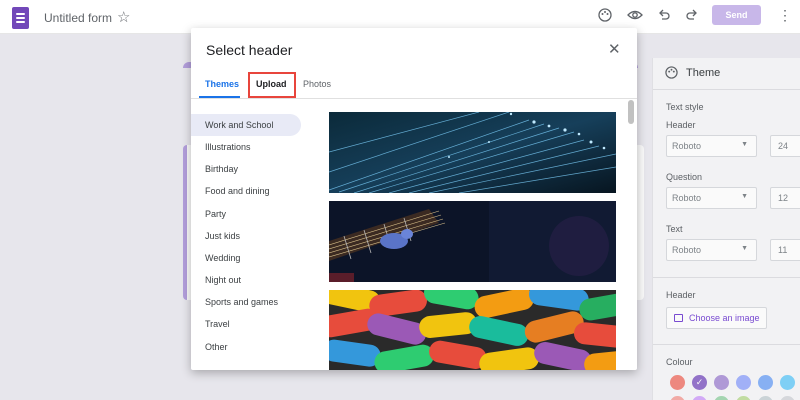 This screenshot has width=800, height=400. Describe the element at coordinates (249, 50) in the screenshot. I see `dialog-title: Select header` at that location.